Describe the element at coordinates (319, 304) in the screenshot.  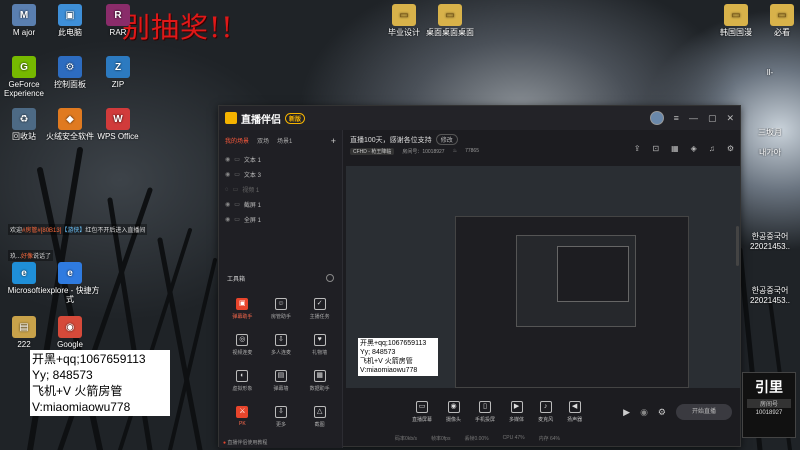
I see `task-icon: ✓` at that location.